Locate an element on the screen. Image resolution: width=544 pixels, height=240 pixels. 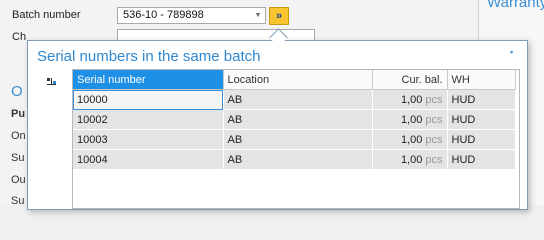
batch-number-label: Batch number is located at coordinates (46, 15).